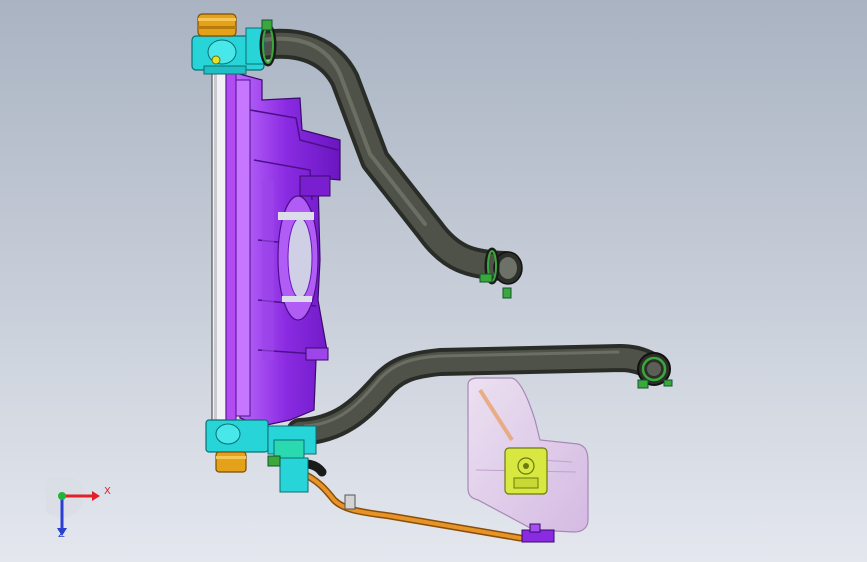 This screenshot has height=562, width=867. What do you see at coordinates (96, 496) in the screenshot?
I see `x-axis-arrow` at bounding box center [96, 496].